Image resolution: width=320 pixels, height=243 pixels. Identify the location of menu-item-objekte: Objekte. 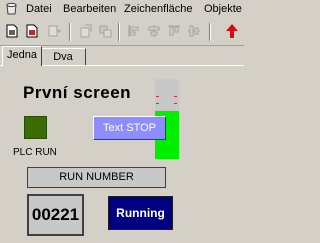
(223, 9).